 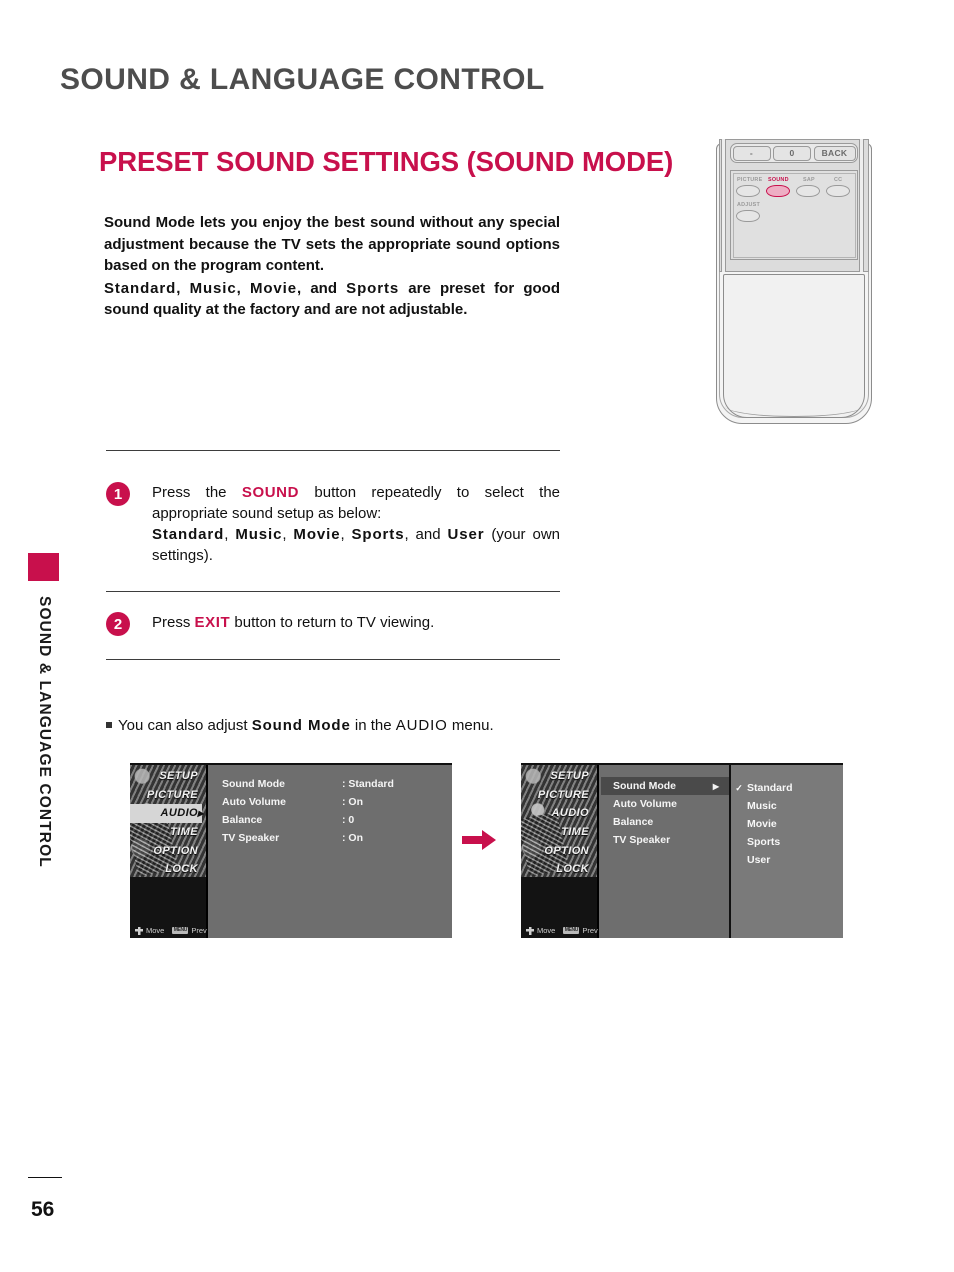 I want to click on osd-left-hint-move: Move, so click(x=149, y=930).